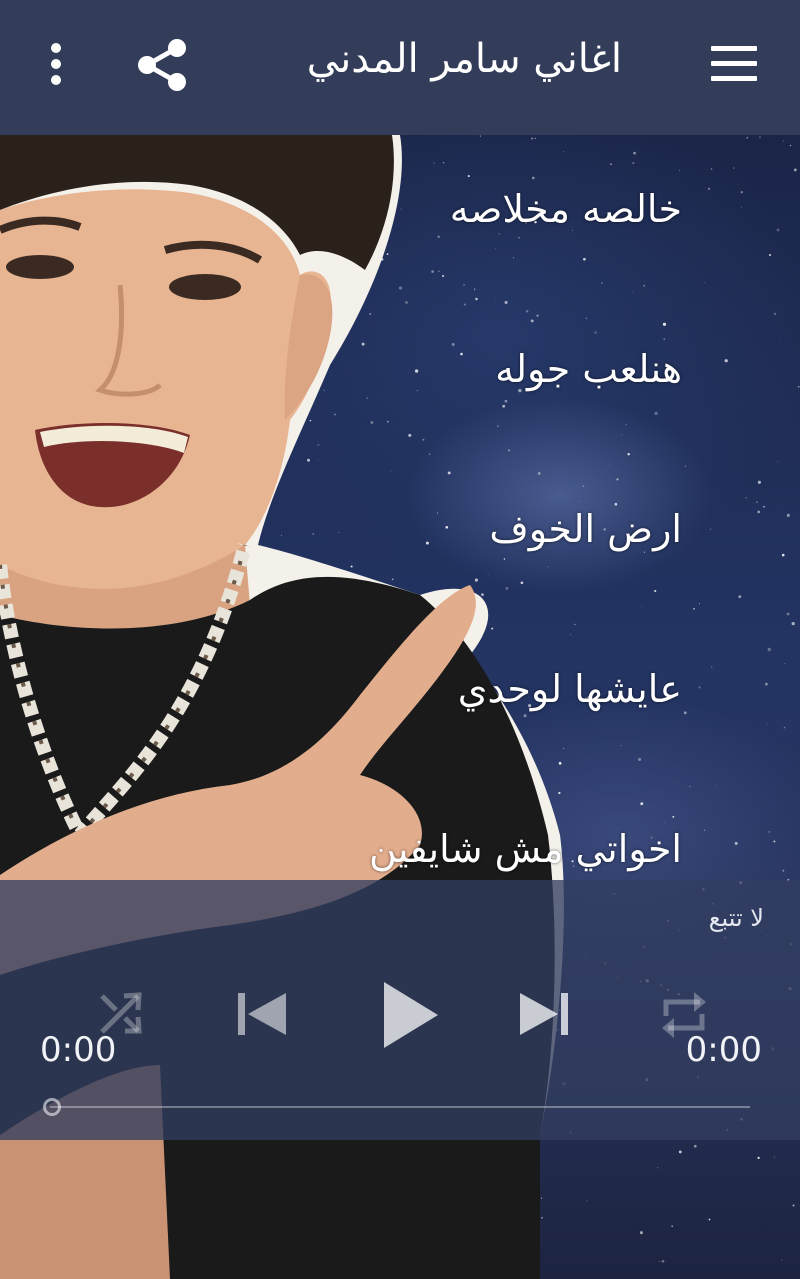  I want to click on more-options-button, so click(56, 64).